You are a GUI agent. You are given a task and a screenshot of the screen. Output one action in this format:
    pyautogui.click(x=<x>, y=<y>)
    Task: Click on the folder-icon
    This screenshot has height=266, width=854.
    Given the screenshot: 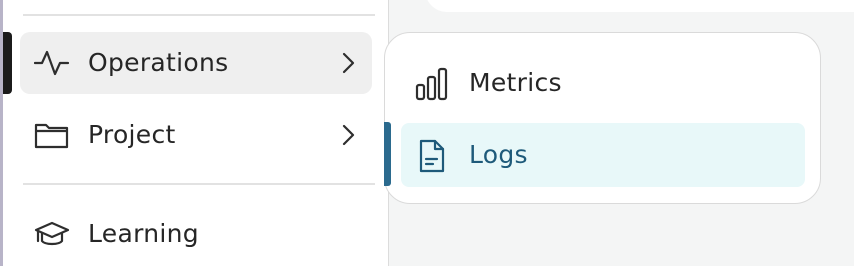 What is the action you would take?
    pyautogui.click(x=52, y=135)
    